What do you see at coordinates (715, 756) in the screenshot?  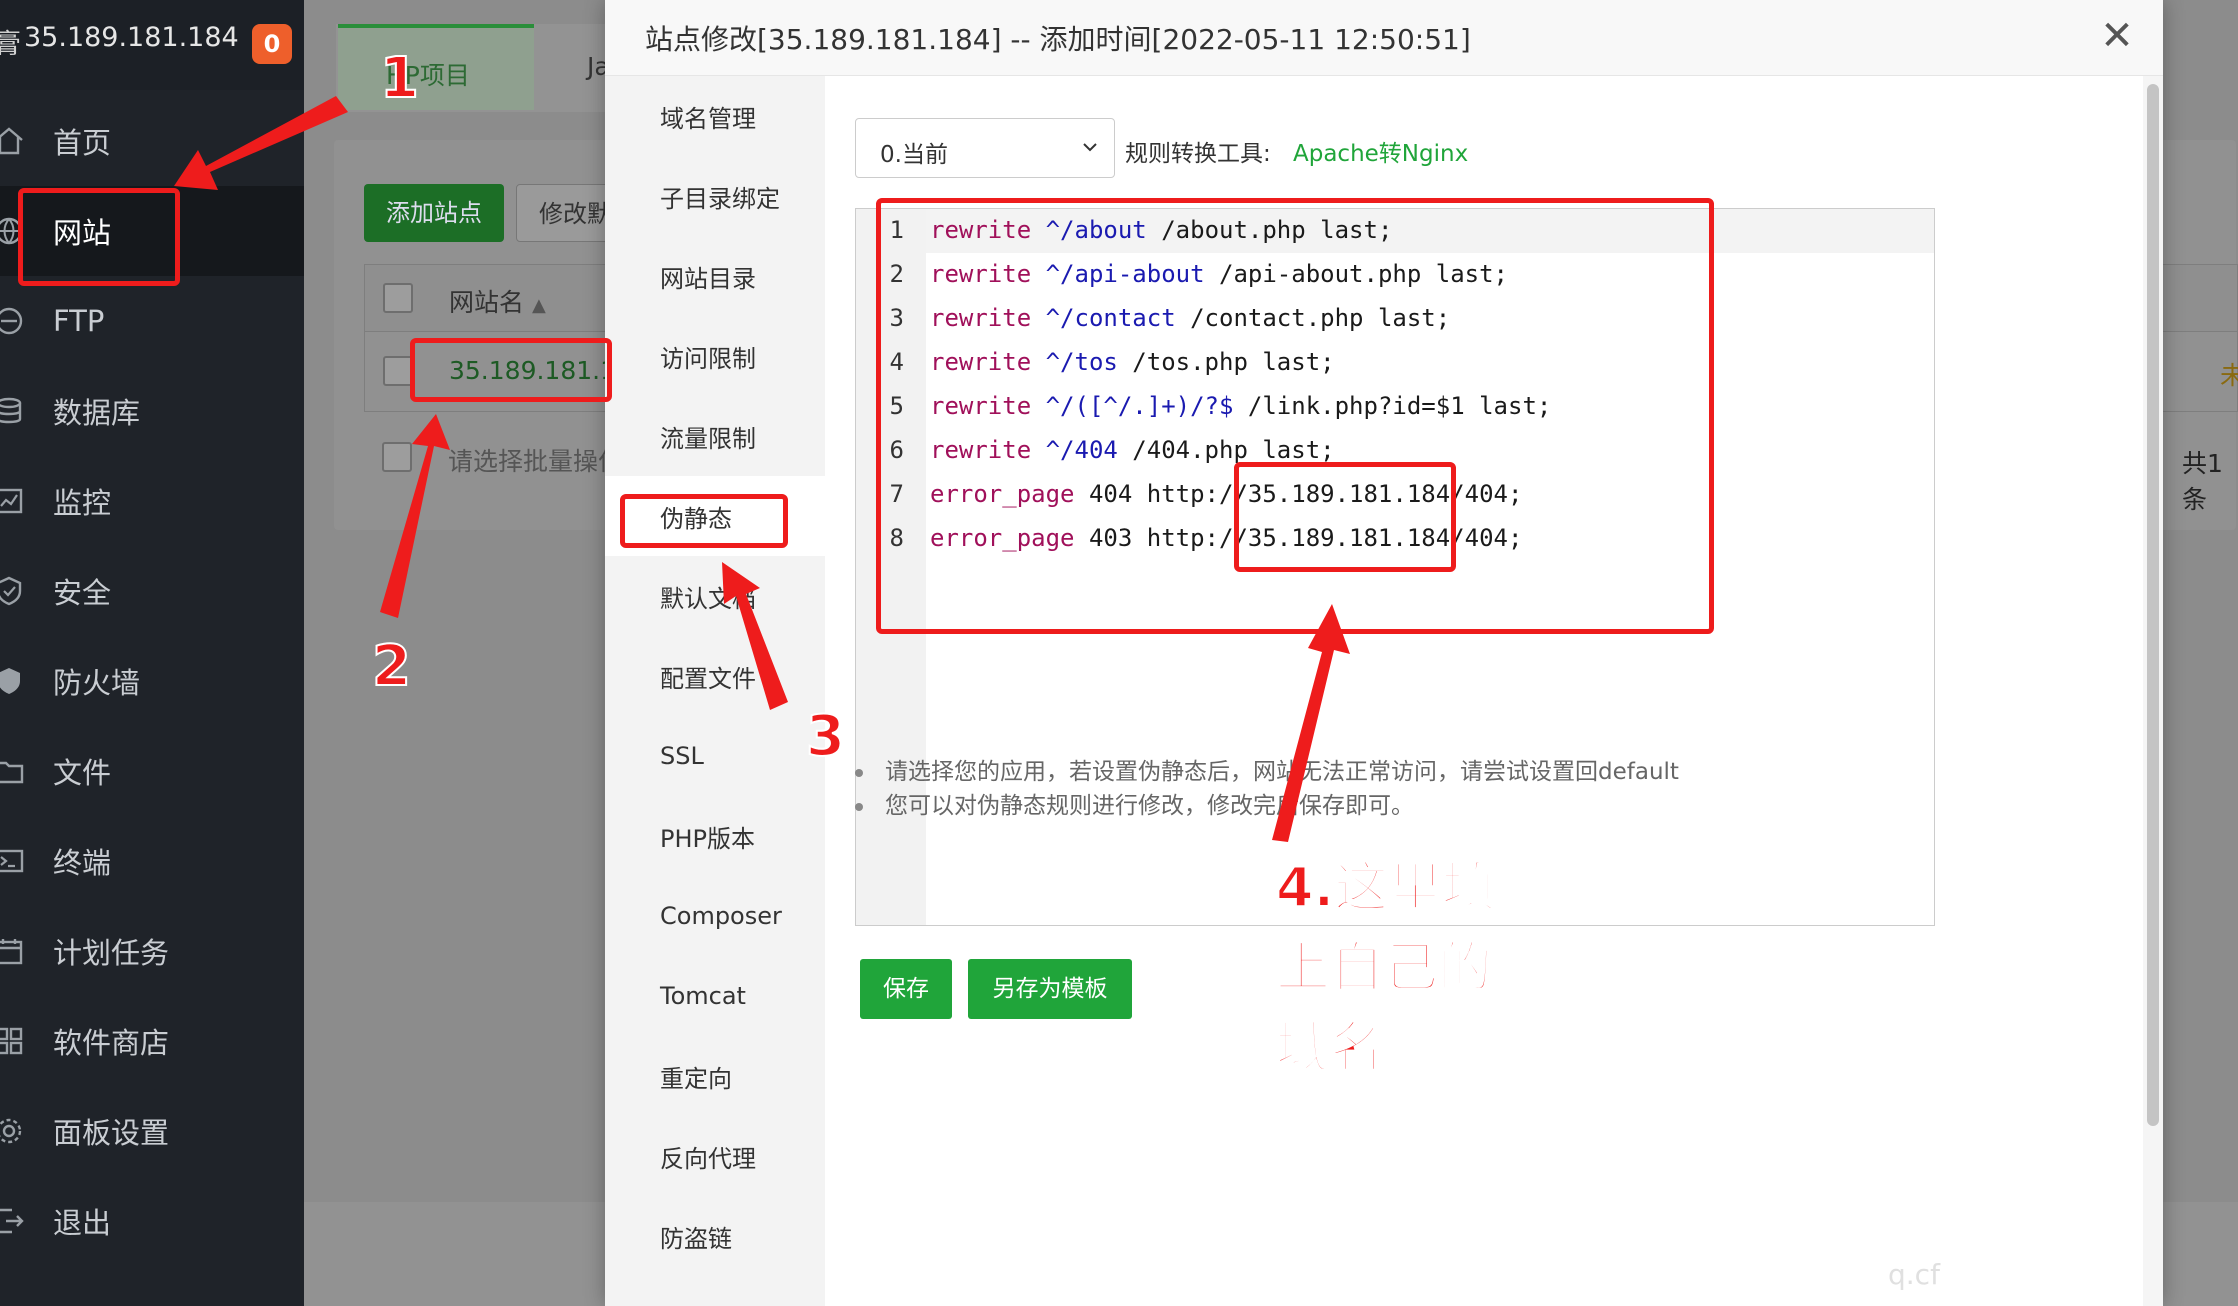 I see `modal-menu-item: SSL` at bounding box center [715, 756].